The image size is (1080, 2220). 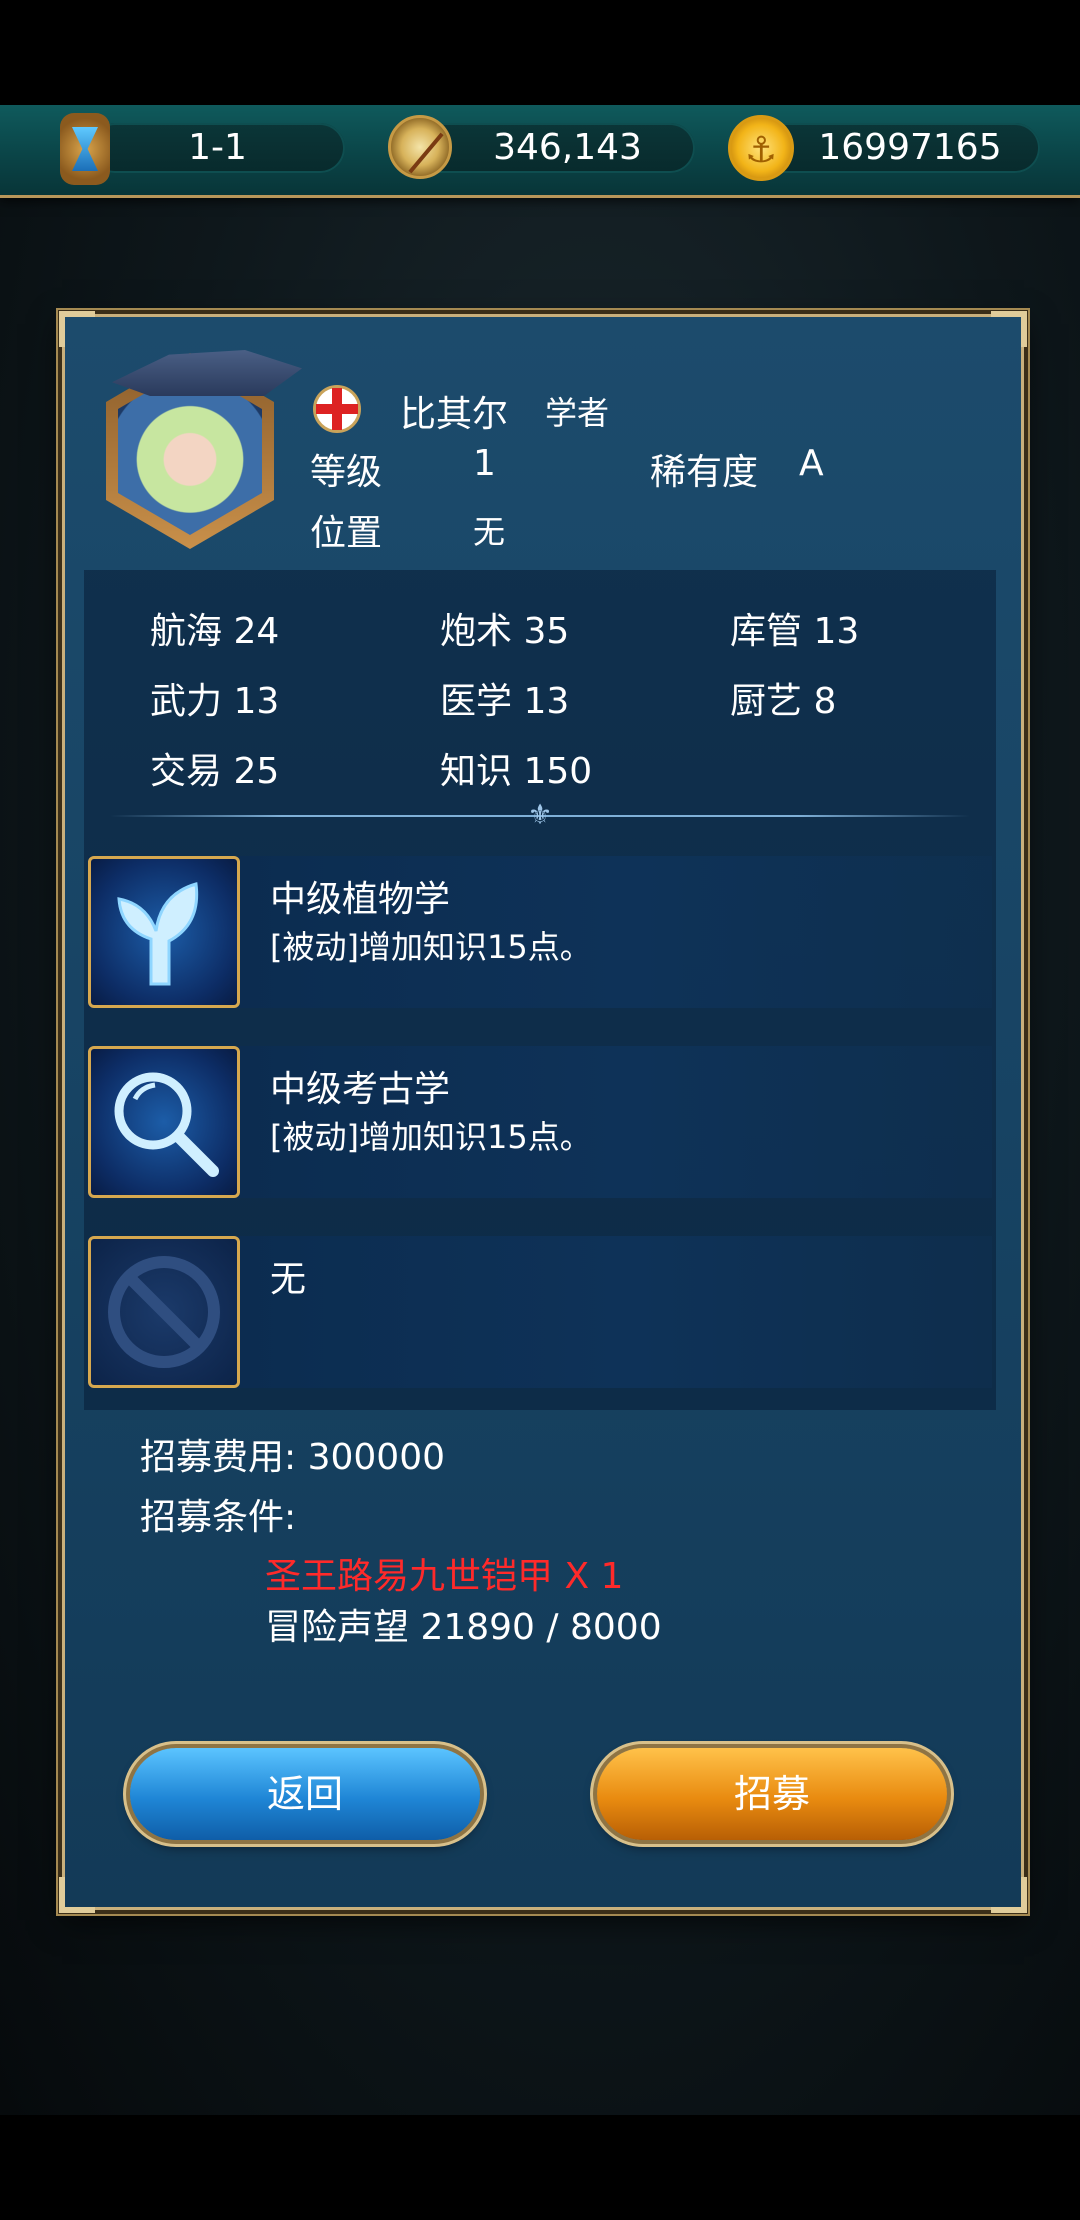 What do you see at coordinates (305, 1794) in the screenshot?
I see `back-button: 返回` at bounding box center [305, 1794].